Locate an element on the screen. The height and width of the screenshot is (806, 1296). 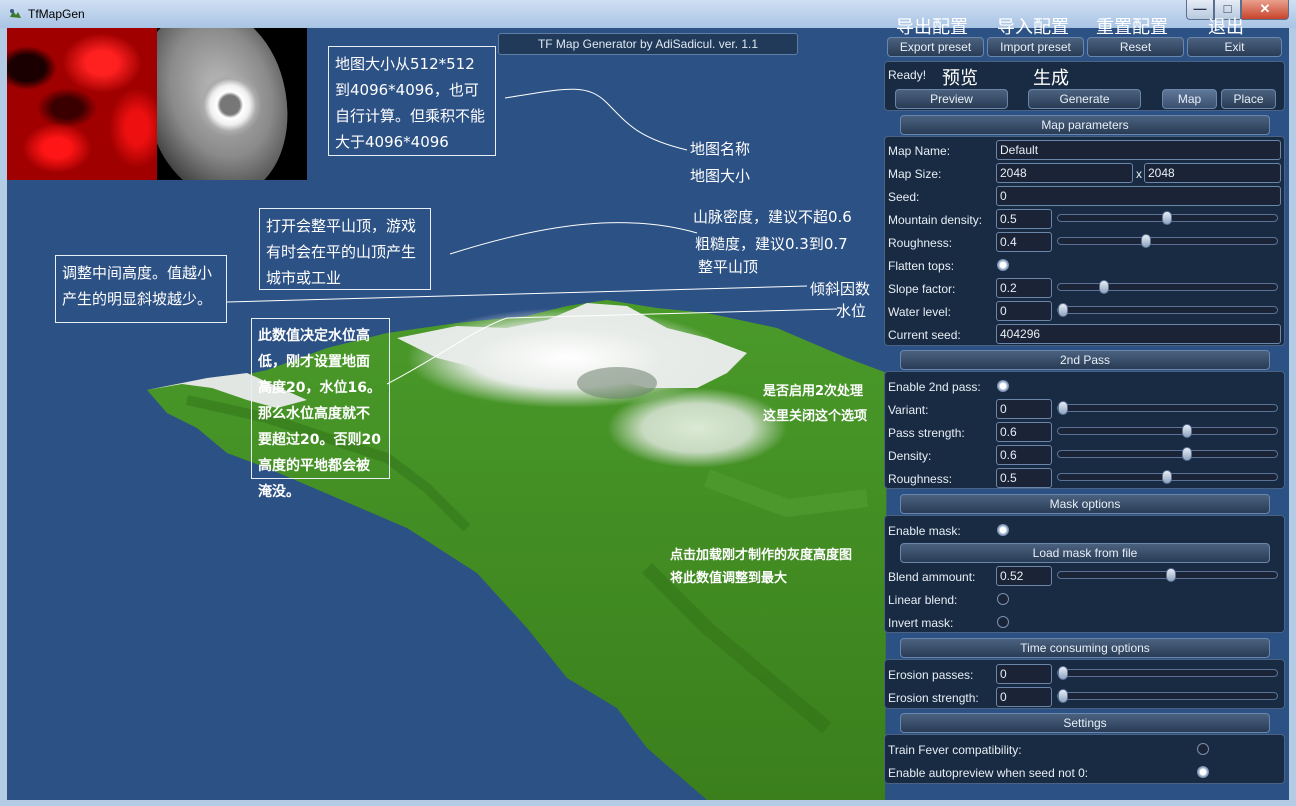
erosion-passes-input: 0 is located at coordinates (1024, 674).